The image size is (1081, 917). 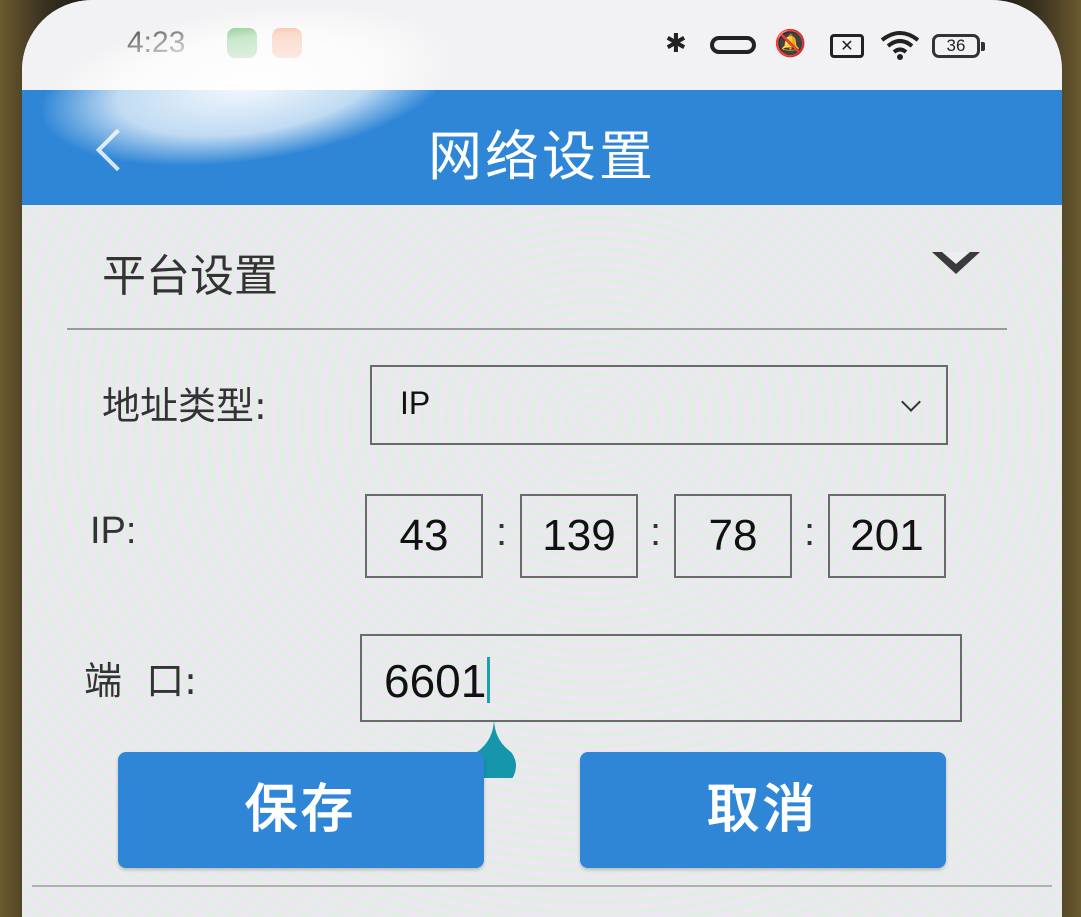 I want to click on ip-octet-4: 201, so click(x=887, y=536).